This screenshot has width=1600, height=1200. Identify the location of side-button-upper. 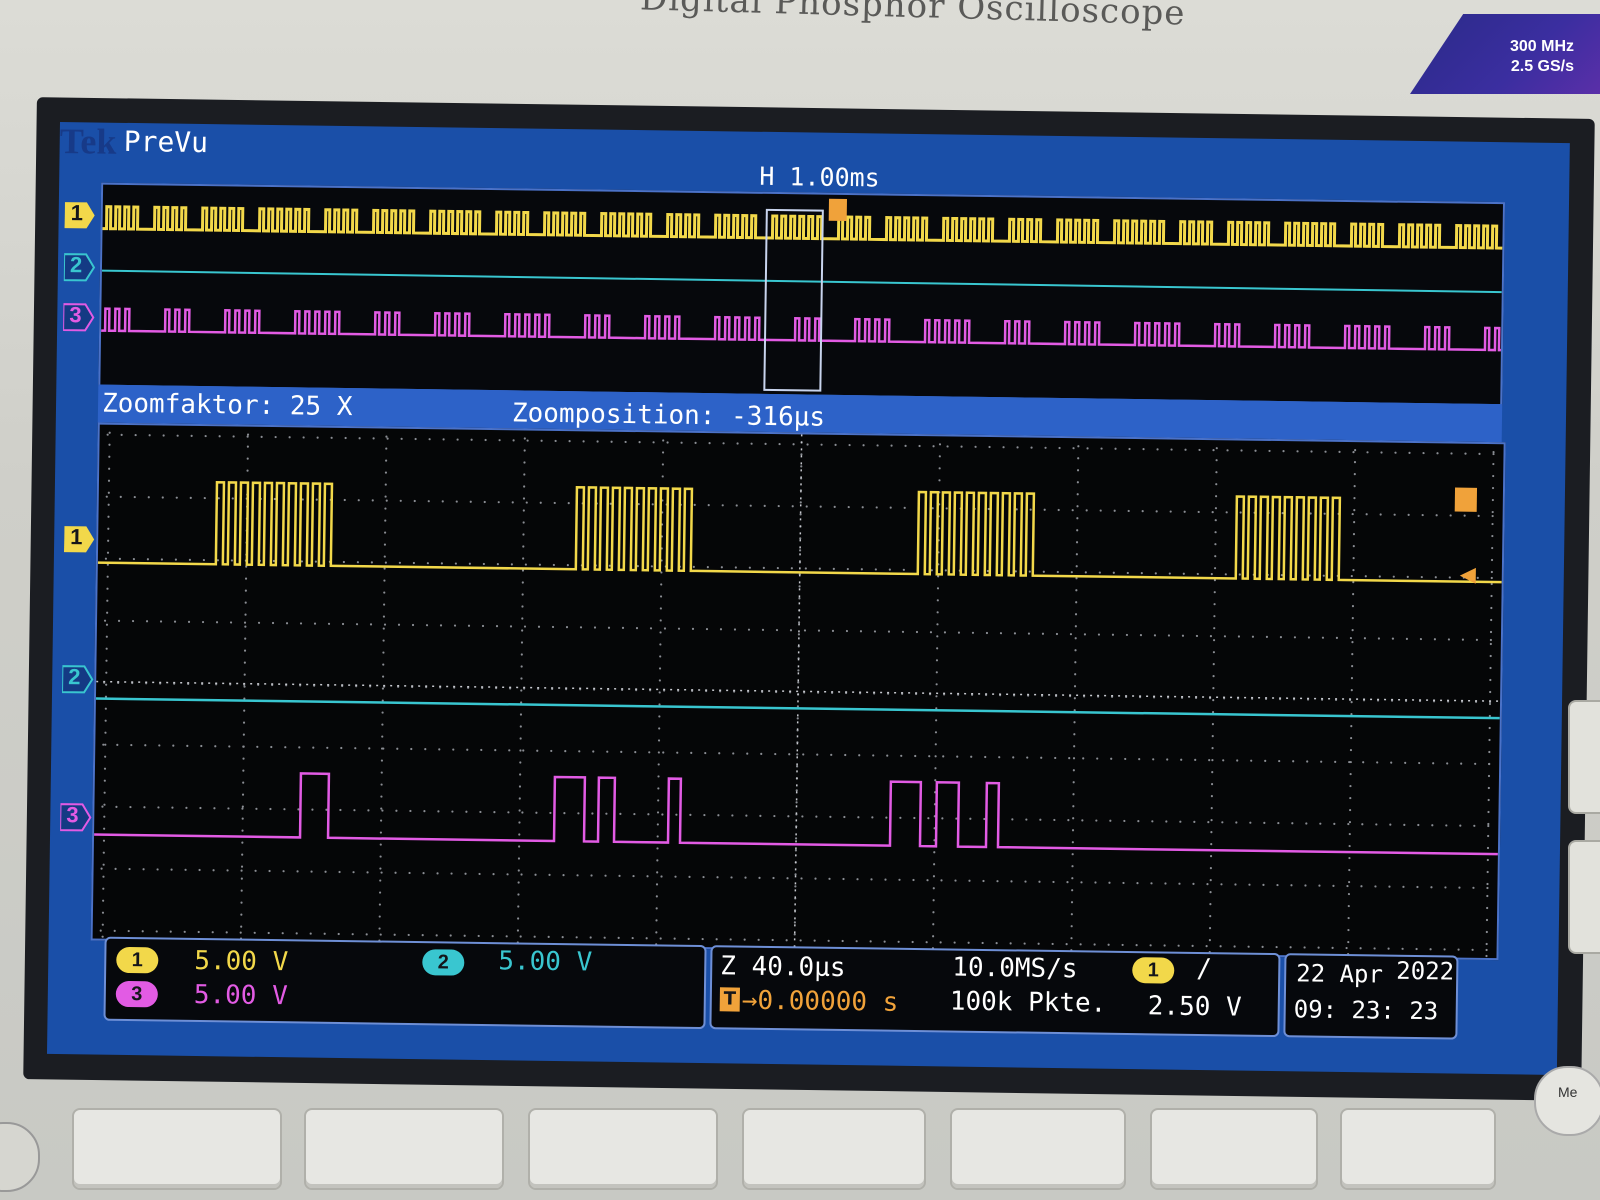
(1584, 757).